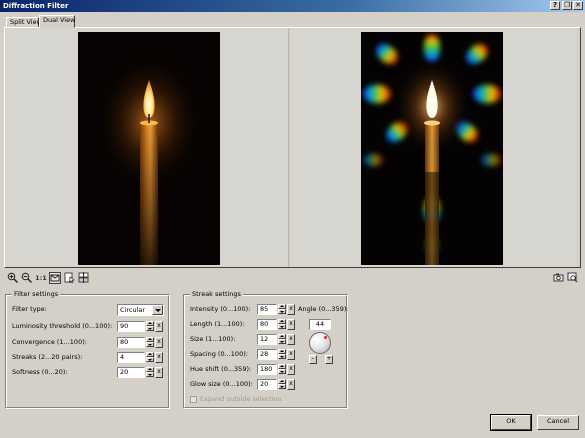  What do you see at coordinates (133, 310) in the screenshot?
I see `filter-type-value: Circular` at bounding box center [133, 310].